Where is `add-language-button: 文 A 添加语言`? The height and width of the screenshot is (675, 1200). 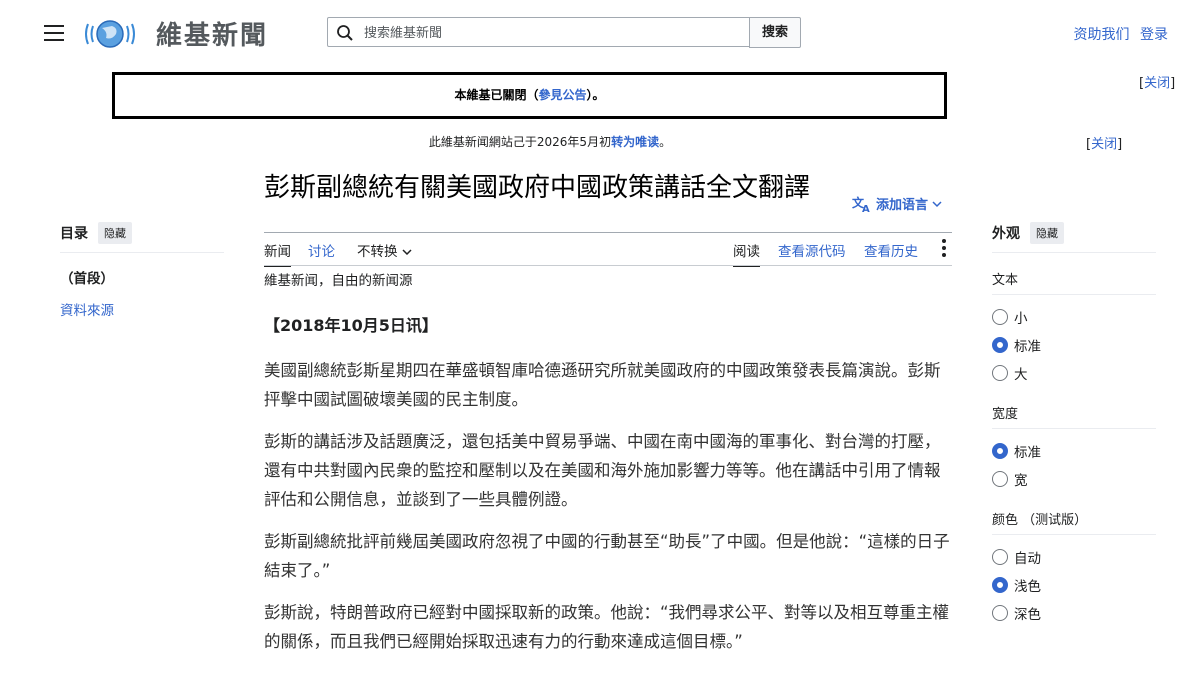
add-language-button: 文 A 添加语言 is located at coordinates (897, 203).